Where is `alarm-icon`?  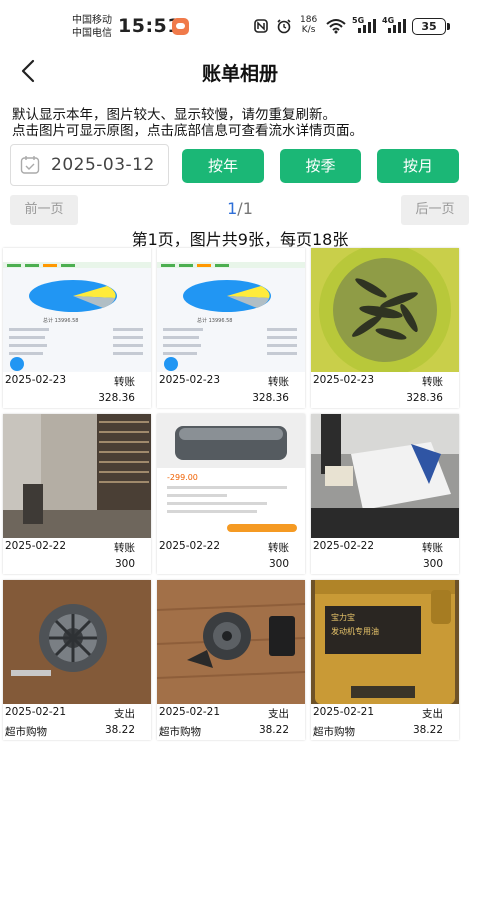 alarm-icon is located at coordinates (284, 26).